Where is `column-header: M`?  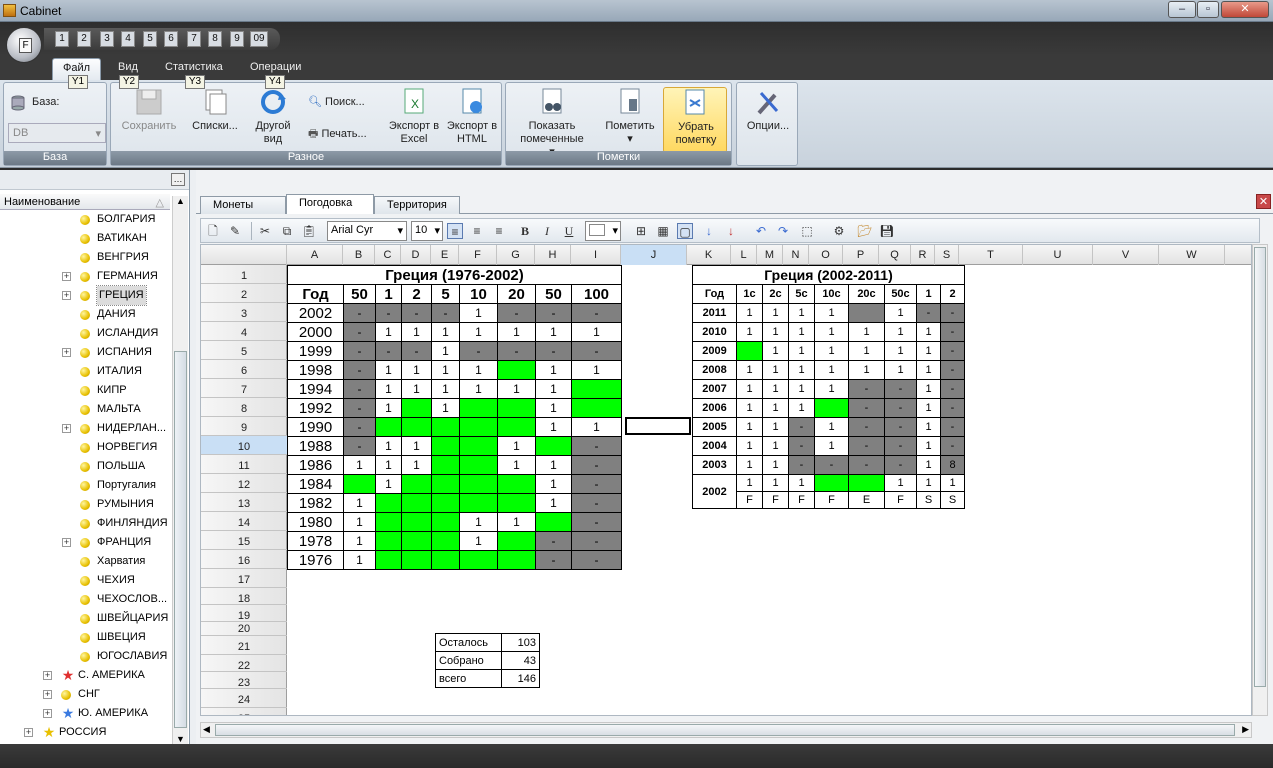
column-header: M is located at coordinates (770, 255).